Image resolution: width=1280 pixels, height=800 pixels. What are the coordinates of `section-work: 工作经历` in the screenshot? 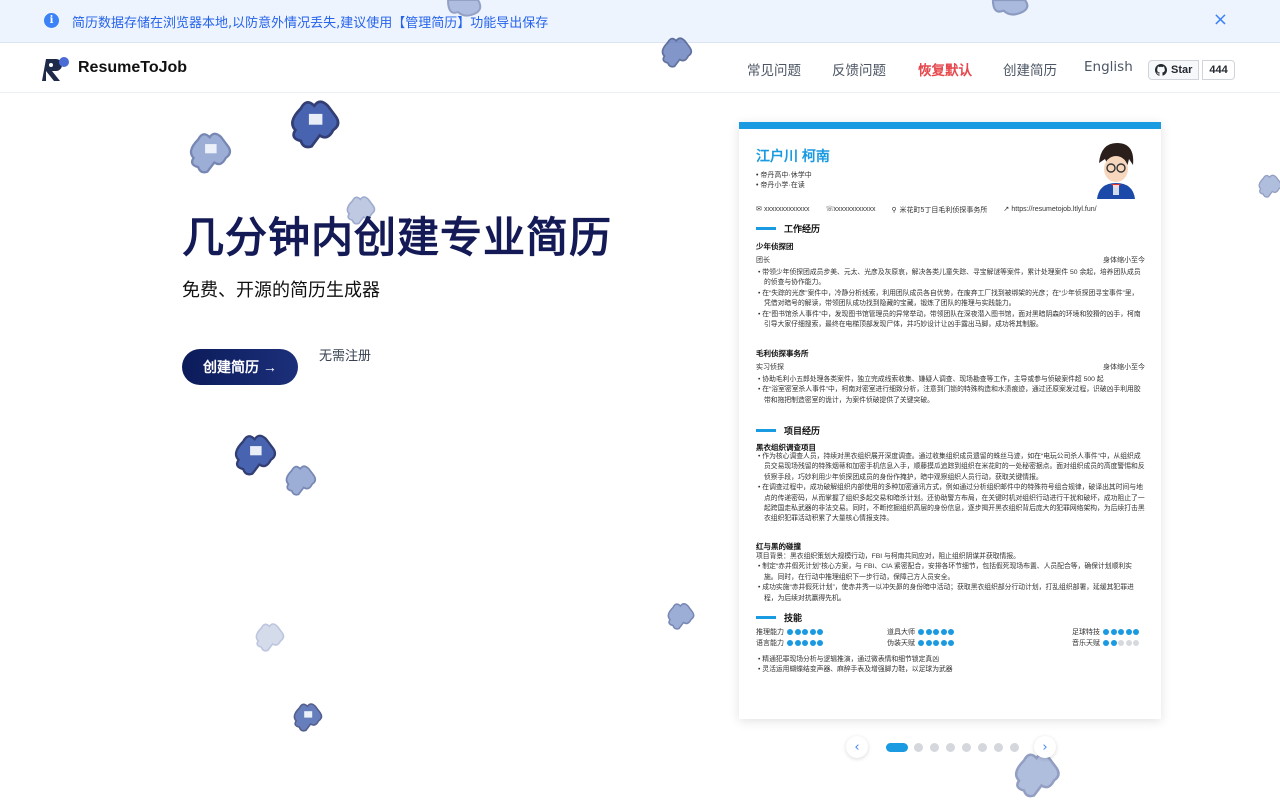 It's located at (788, 228).